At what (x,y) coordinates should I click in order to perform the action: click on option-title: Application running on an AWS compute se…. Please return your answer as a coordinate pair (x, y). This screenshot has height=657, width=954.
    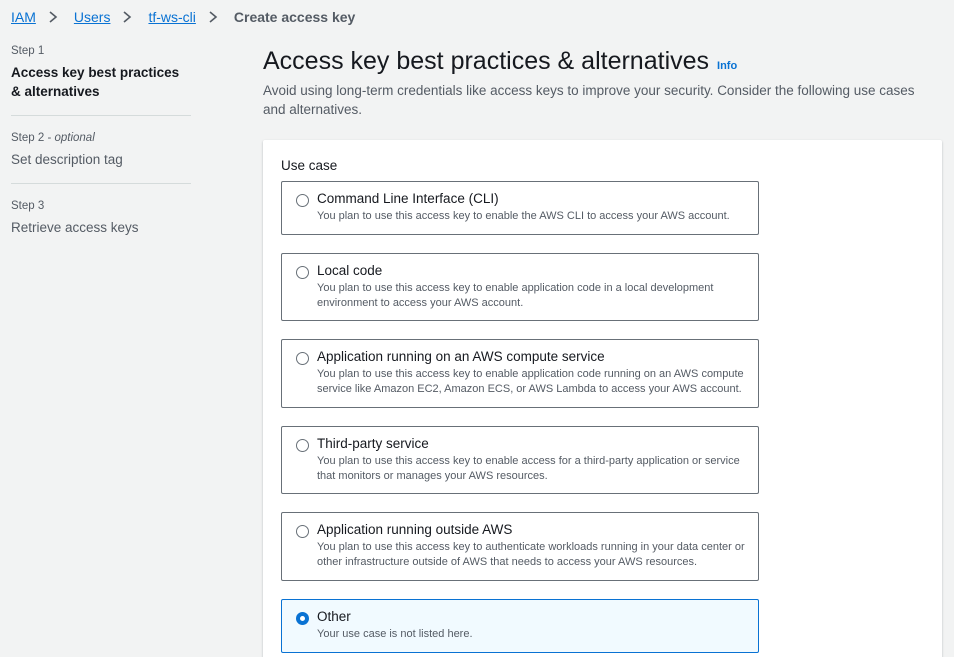
    Looking at the image, I should click on (461, 356).